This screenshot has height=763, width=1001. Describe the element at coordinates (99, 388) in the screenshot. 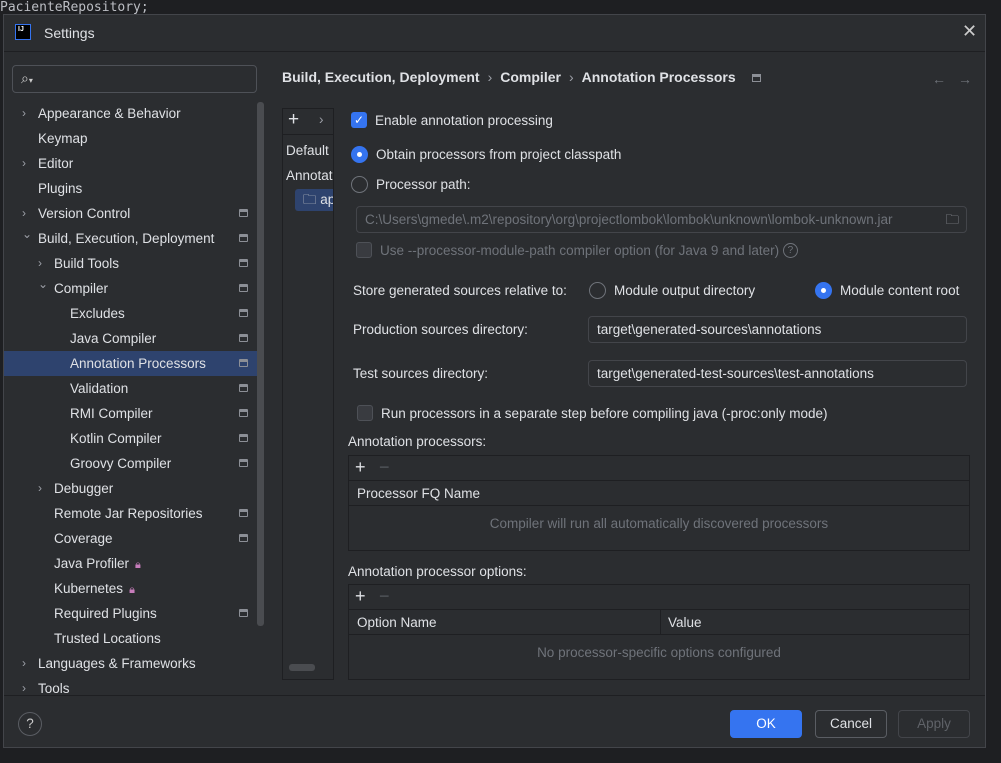

I see `sidebar-item-label: Validation` at that location.